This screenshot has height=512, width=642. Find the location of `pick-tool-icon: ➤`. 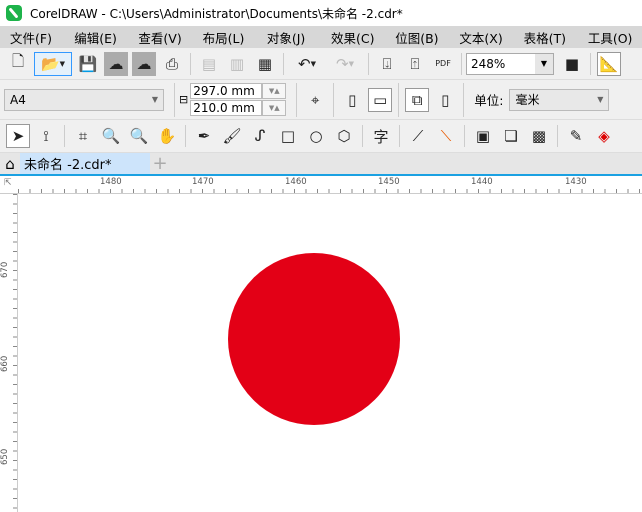

pick-tool-icon: ➤ is located at coordinates (18, 136).